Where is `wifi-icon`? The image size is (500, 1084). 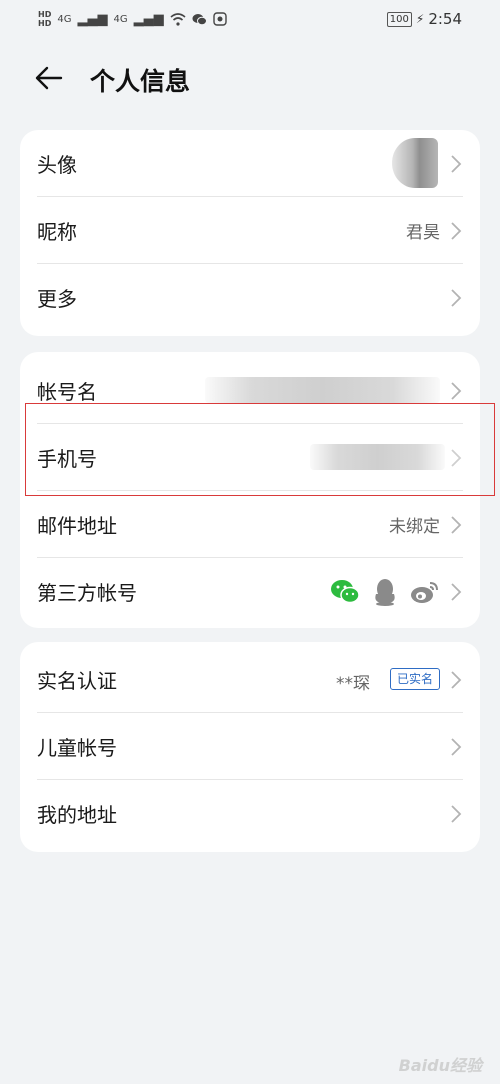
wifi-icon is located at coordinates (178, 19).